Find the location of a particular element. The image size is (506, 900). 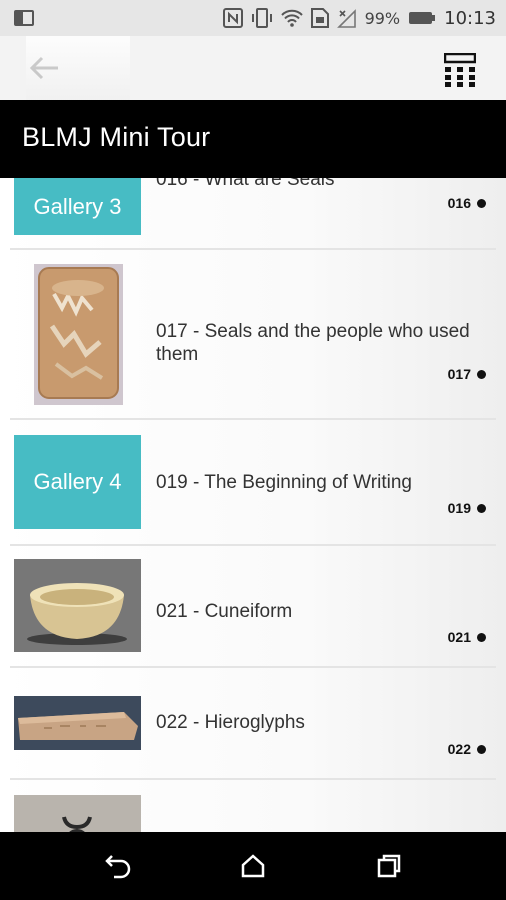

vibrate-icon is located at coordinates (262, 18).